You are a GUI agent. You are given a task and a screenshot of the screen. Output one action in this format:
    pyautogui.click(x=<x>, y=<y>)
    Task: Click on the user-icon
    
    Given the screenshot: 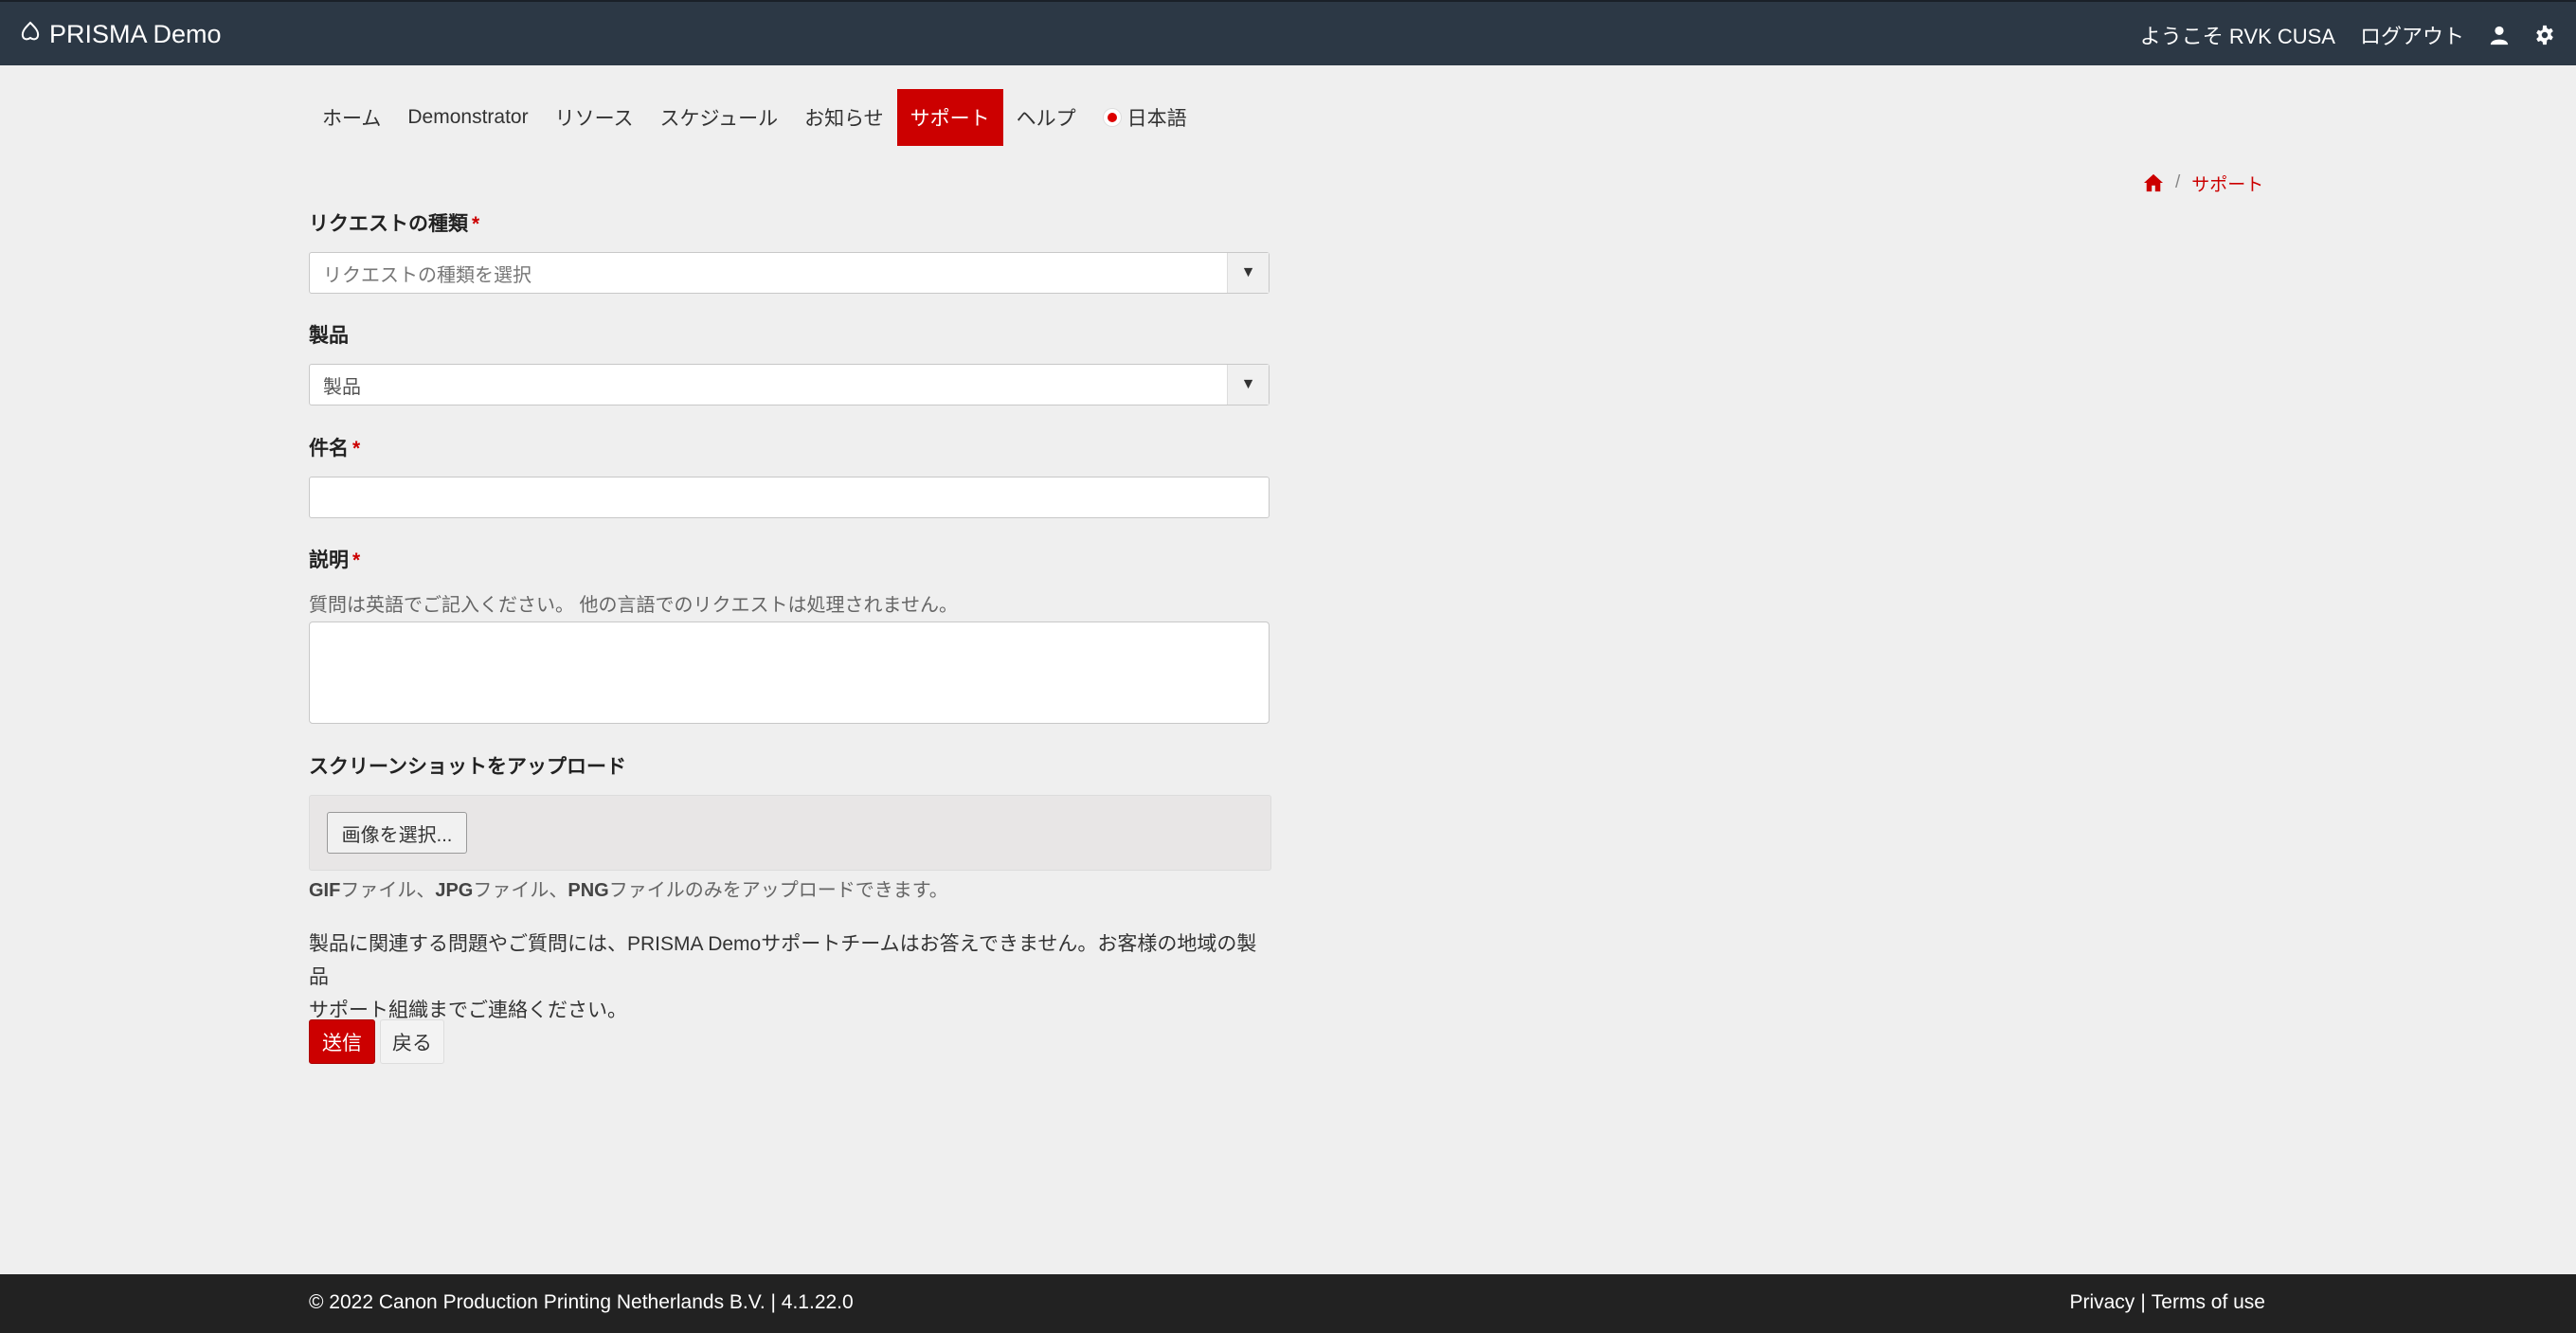 What is the action you would take?
    pyautogui.click(x=2499, y=35)
    